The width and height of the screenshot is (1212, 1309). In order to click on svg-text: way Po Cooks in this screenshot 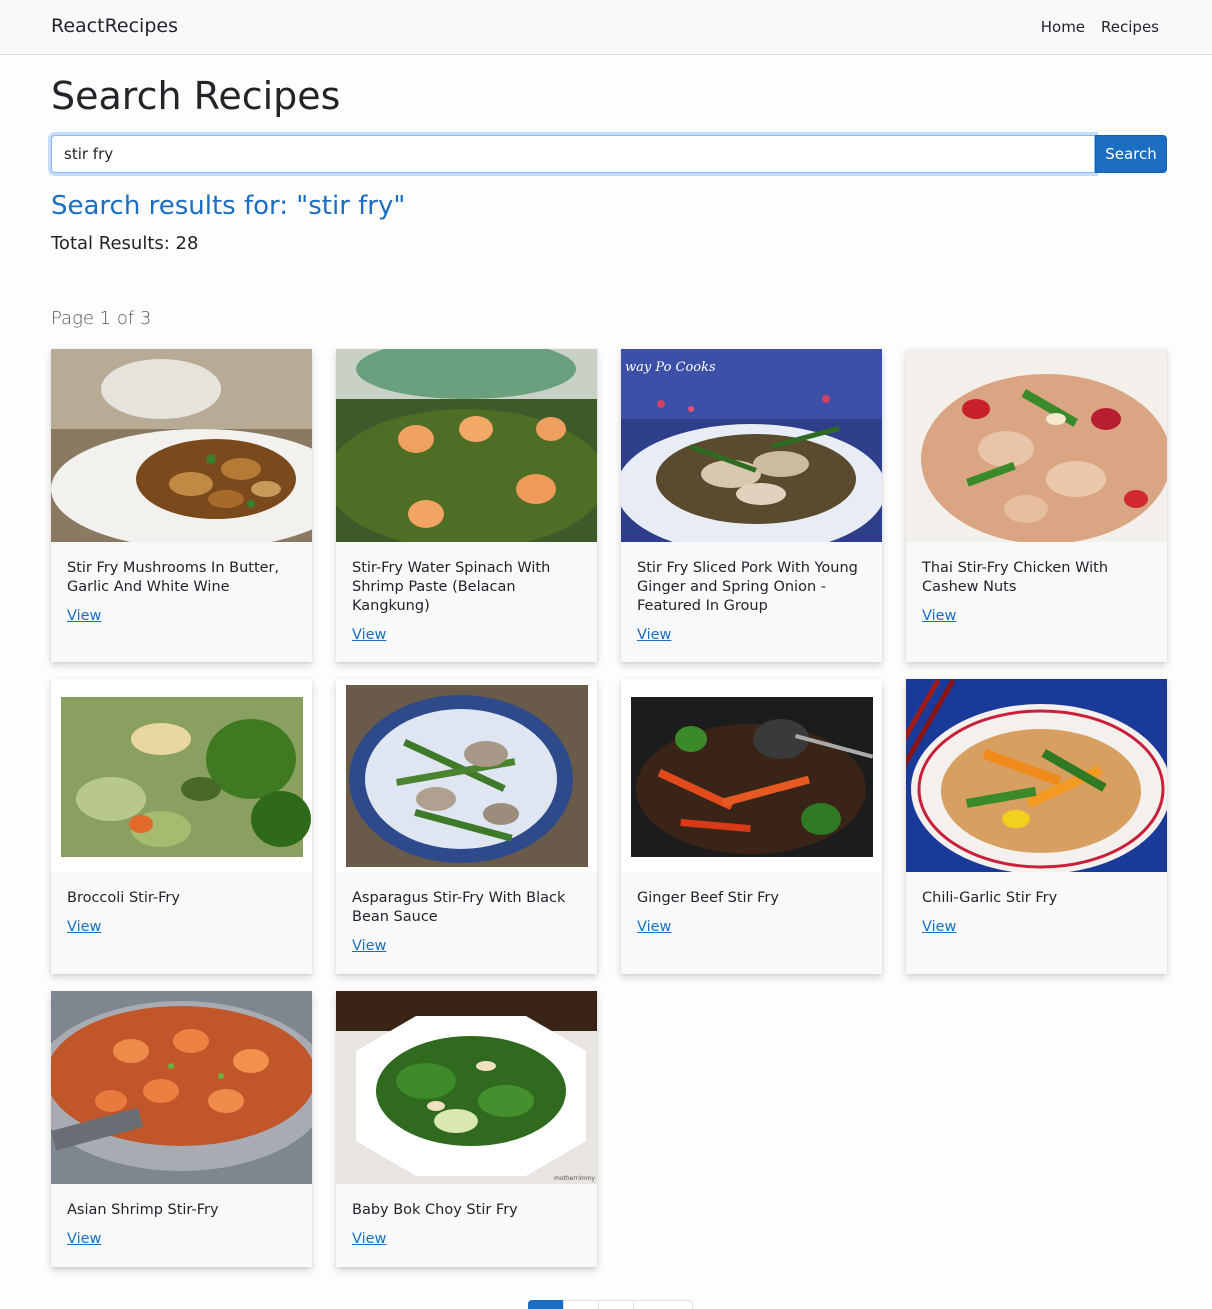, I will do `click(670, 367)`.